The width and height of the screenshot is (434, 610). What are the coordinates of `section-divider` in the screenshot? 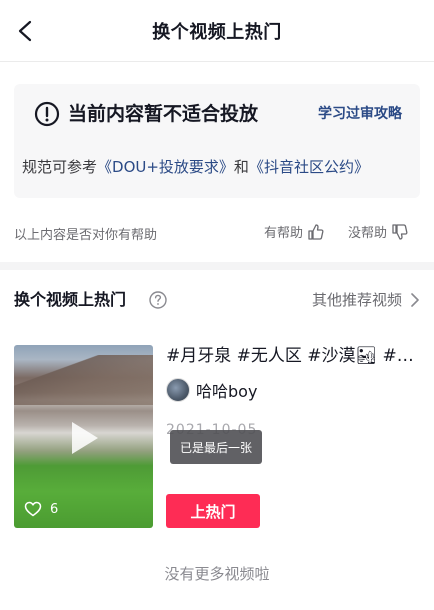 It's located at (217, 266).